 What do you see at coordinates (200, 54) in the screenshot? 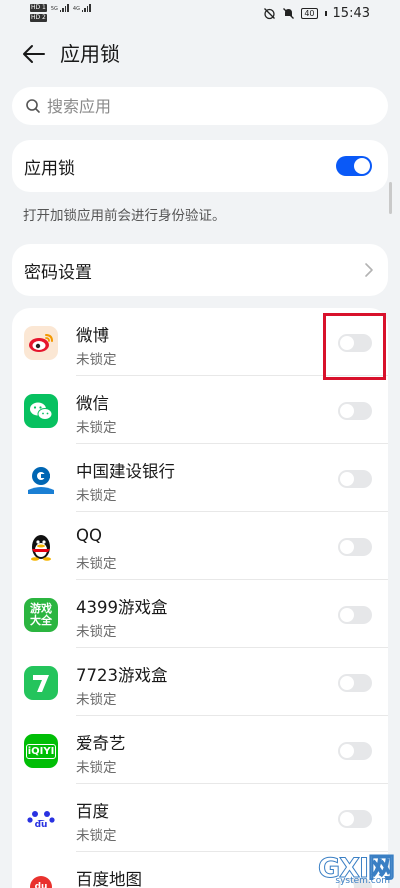
I see `title-bar: 应用锁` at bounding box center [200, 54].